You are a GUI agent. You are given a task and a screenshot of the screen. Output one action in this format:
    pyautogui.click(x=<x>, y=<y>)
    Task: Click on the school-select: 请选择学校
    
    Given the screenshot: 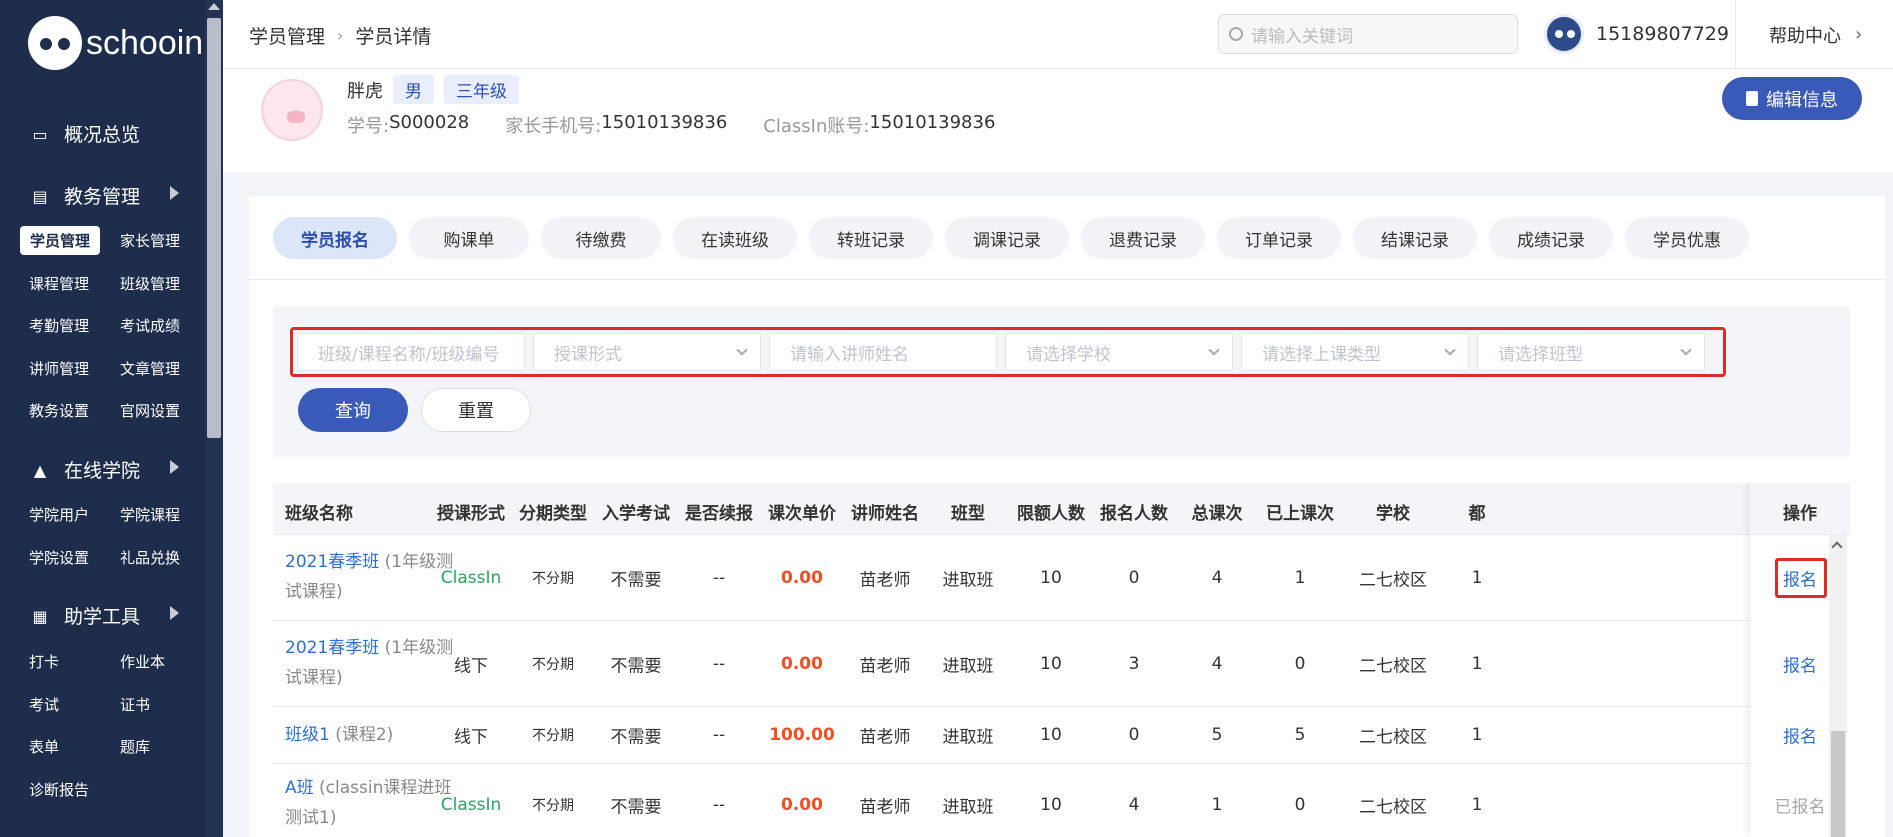 What is the action you would take?
    pyautogui.click(x=1119, y=352)
    